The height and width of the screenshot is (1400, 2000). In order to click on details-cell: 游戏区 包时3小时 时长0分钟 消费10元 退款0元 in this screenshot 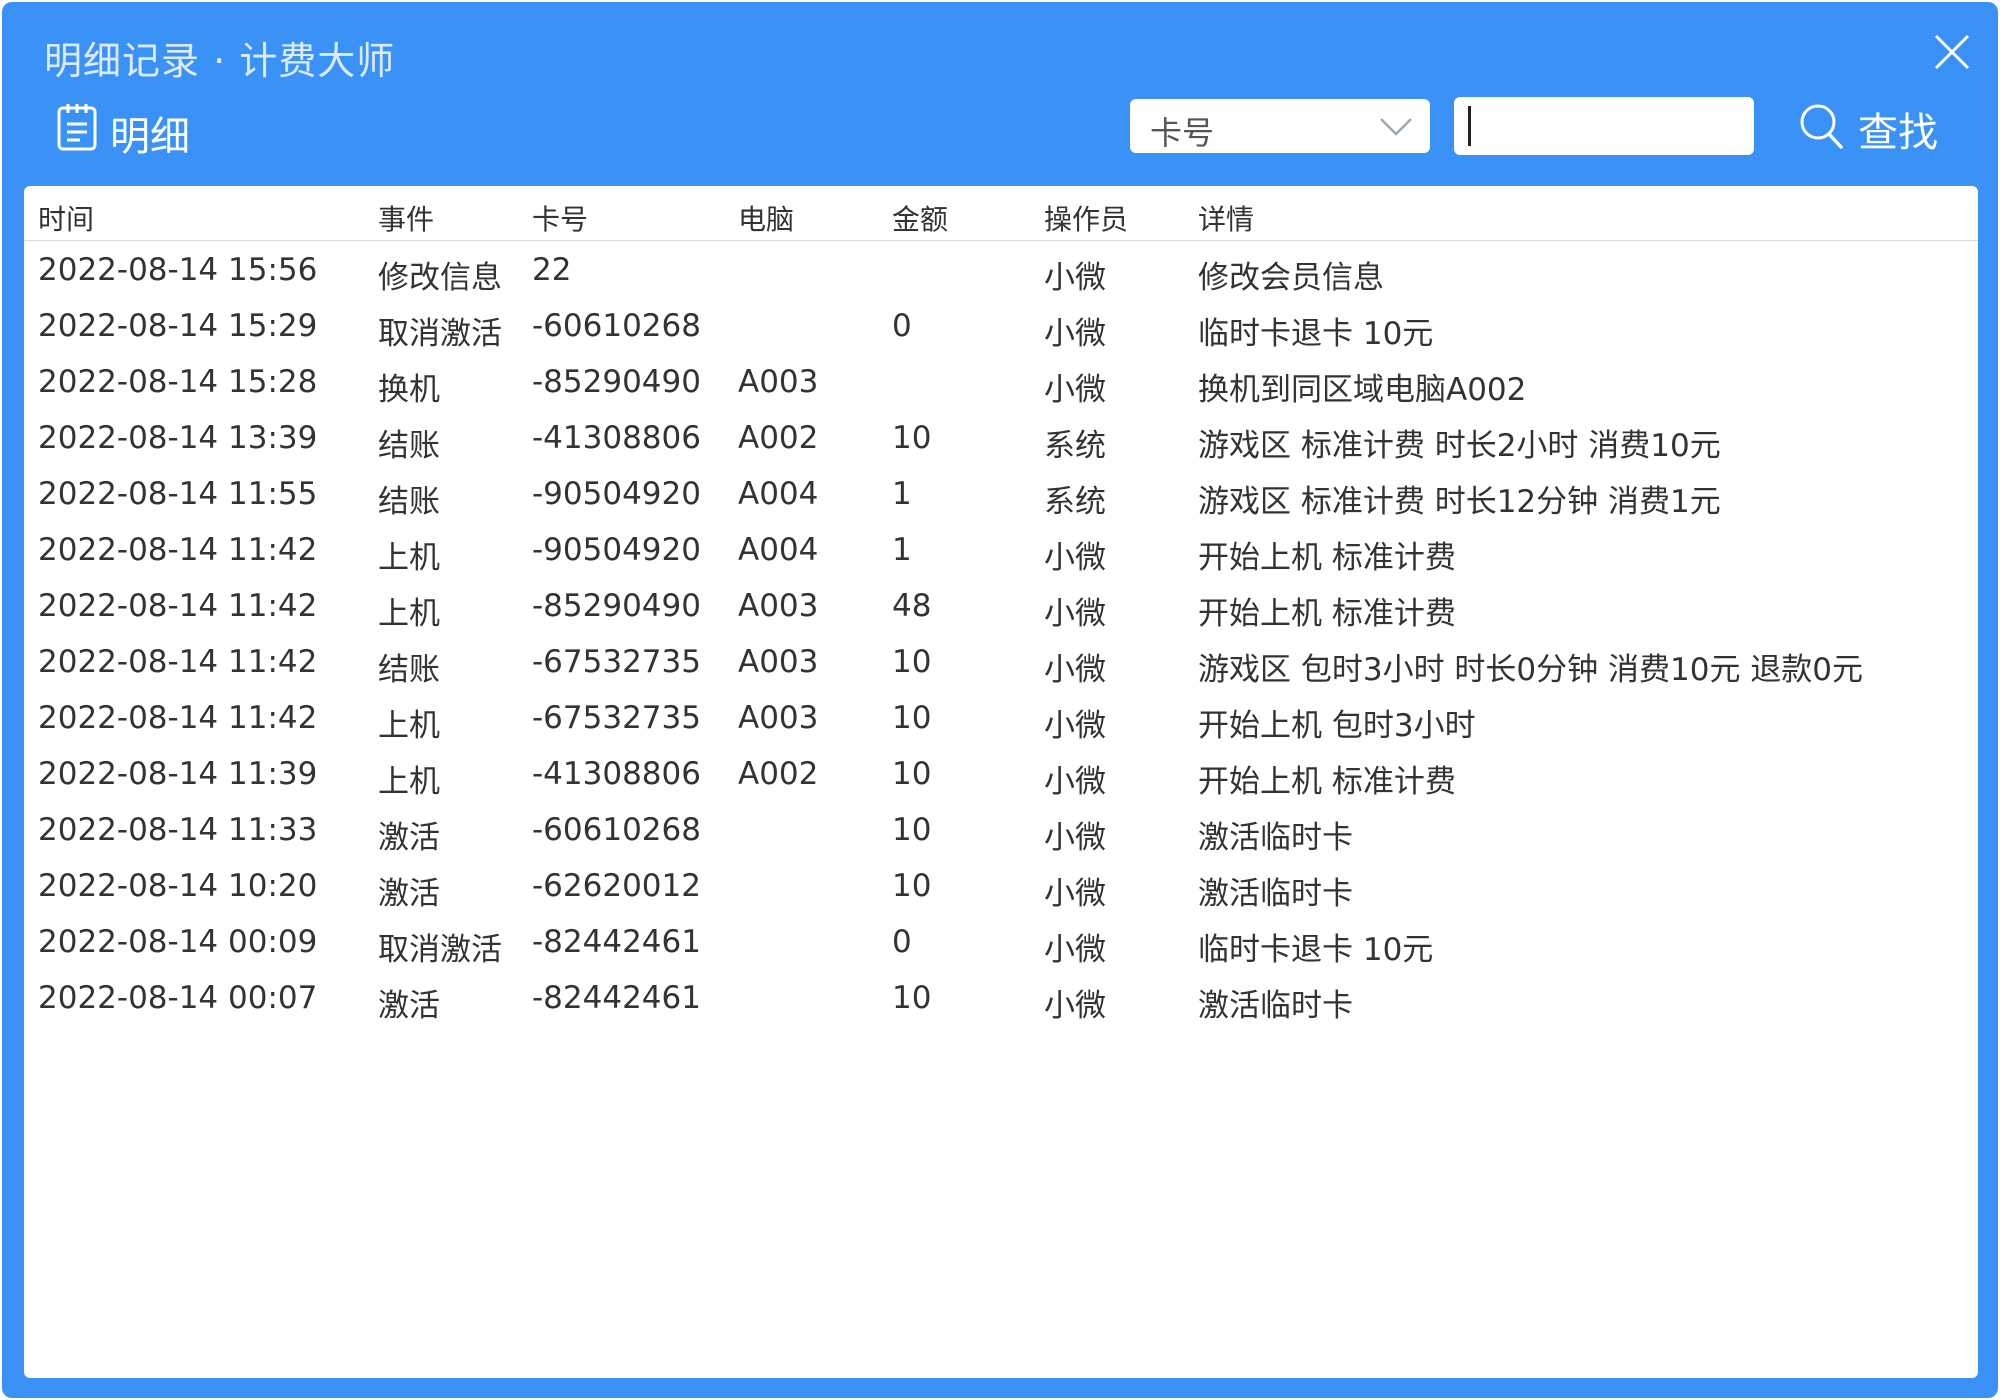, I will do `click(1531, 670)`.